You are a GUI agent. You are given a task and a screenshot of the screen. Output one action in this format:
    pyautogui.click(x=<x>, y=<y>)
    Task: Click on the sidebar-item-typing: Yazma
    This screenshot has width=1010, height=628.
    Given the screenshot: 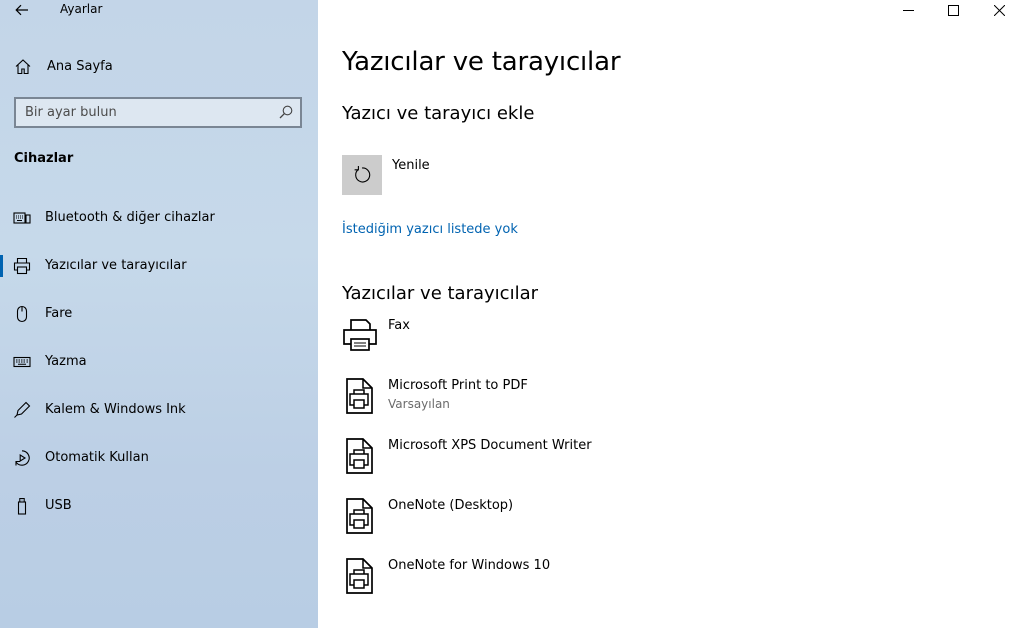 What is the action you would take?
    pyautogui.click(x=159, y=362)
    